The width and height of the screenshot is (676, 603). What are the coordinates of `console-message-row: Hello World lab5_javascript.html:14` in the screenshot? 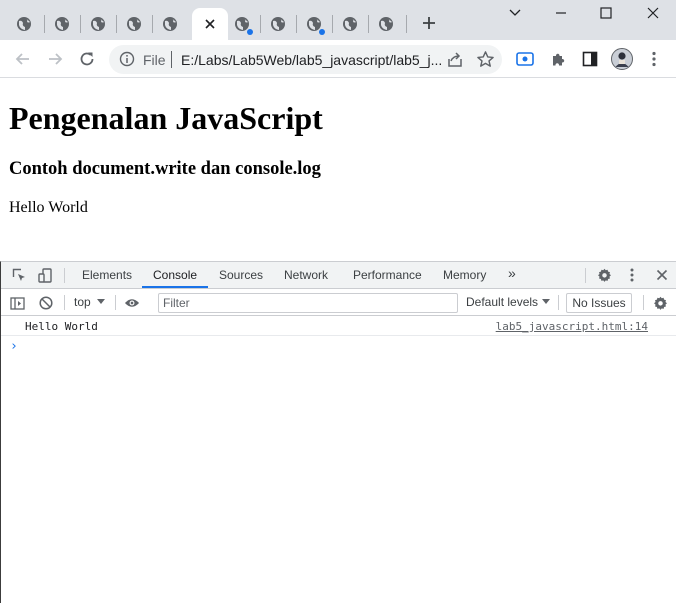 It's located at (338, 326).